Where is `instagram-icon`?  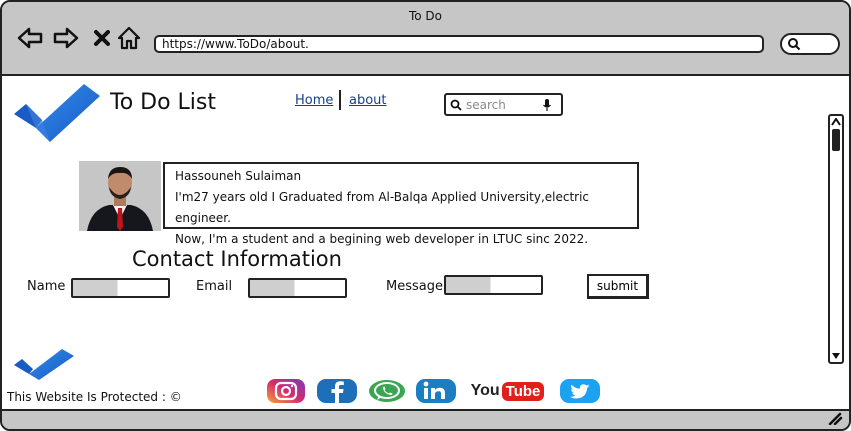
instagram-icon is located at coordinates (286, 391).